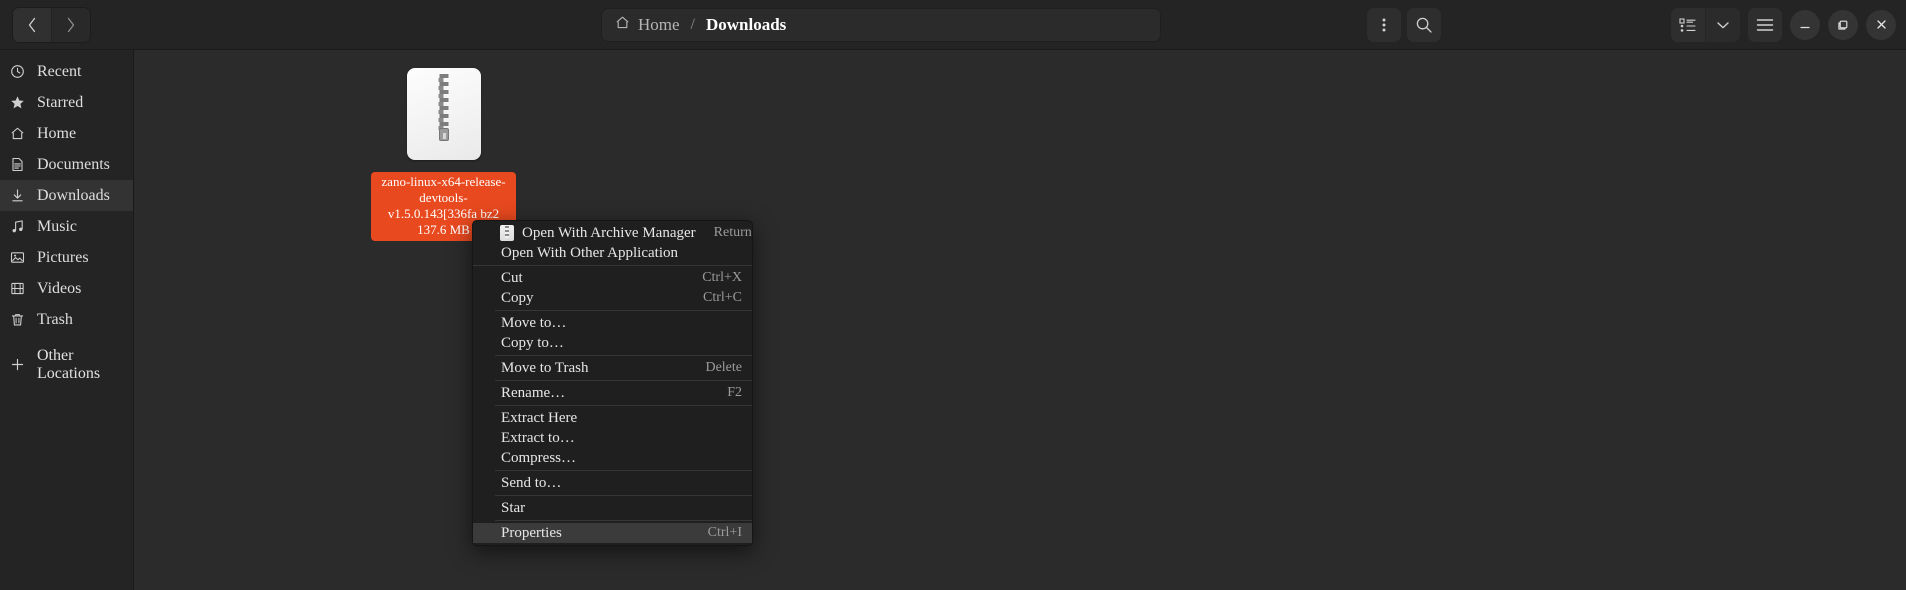 The width and height of the screenshot is (1906, 590). Describe the element at coordinates (66, 164) in the screenshot. I see `sidebar-item-documents: Documents` at that location.